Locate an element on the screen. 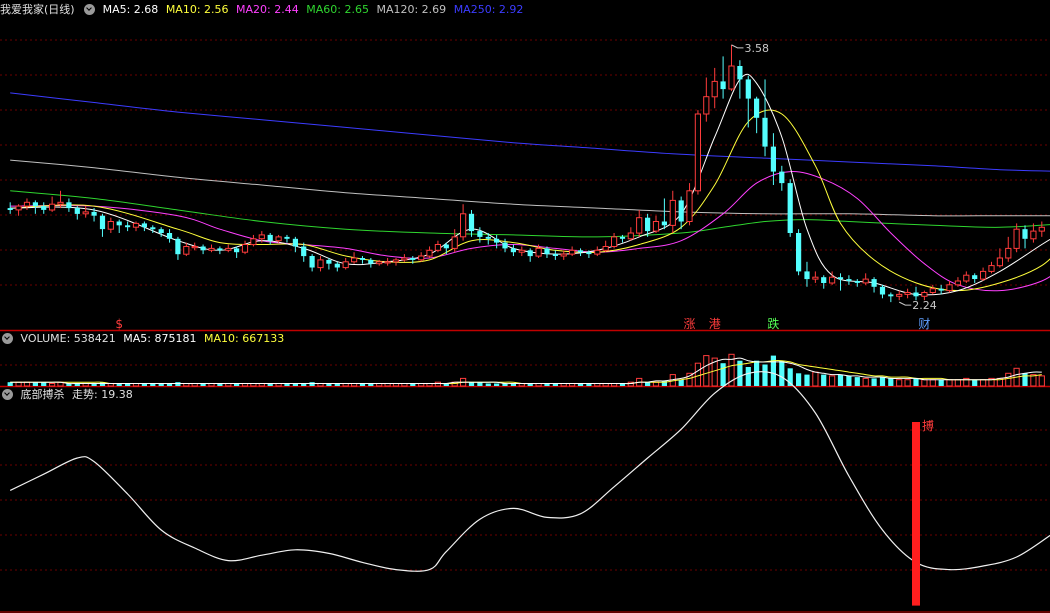 This screenshot has width=1050, height=613. main-dropdown-icon is located at coordinates (90, 9).